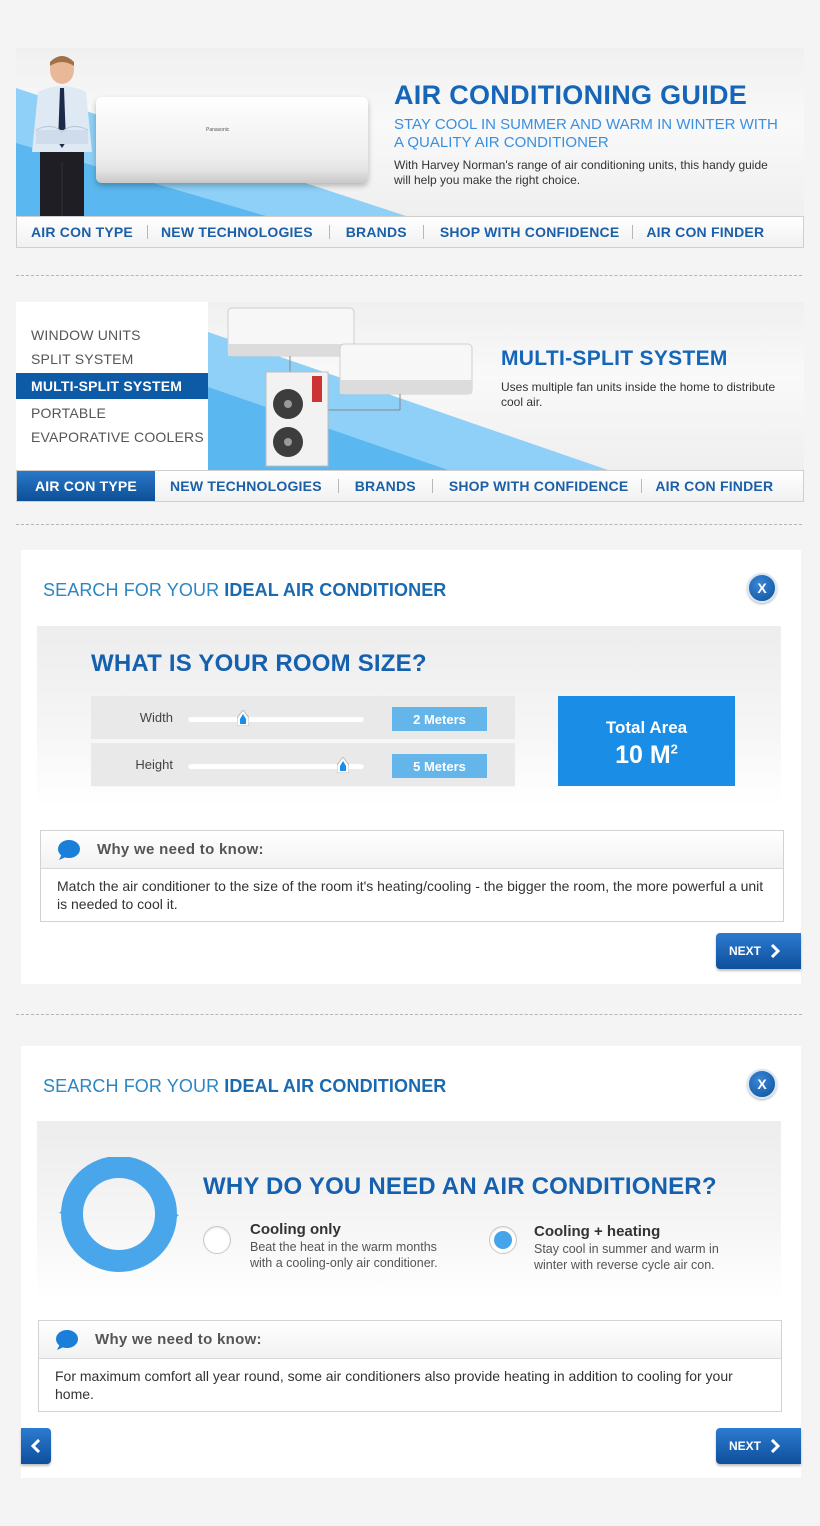  What do you see at coordinates (439, 766) in the screenshot?
I see `height-value: 5 Meters` at bounding box center [439, 766].